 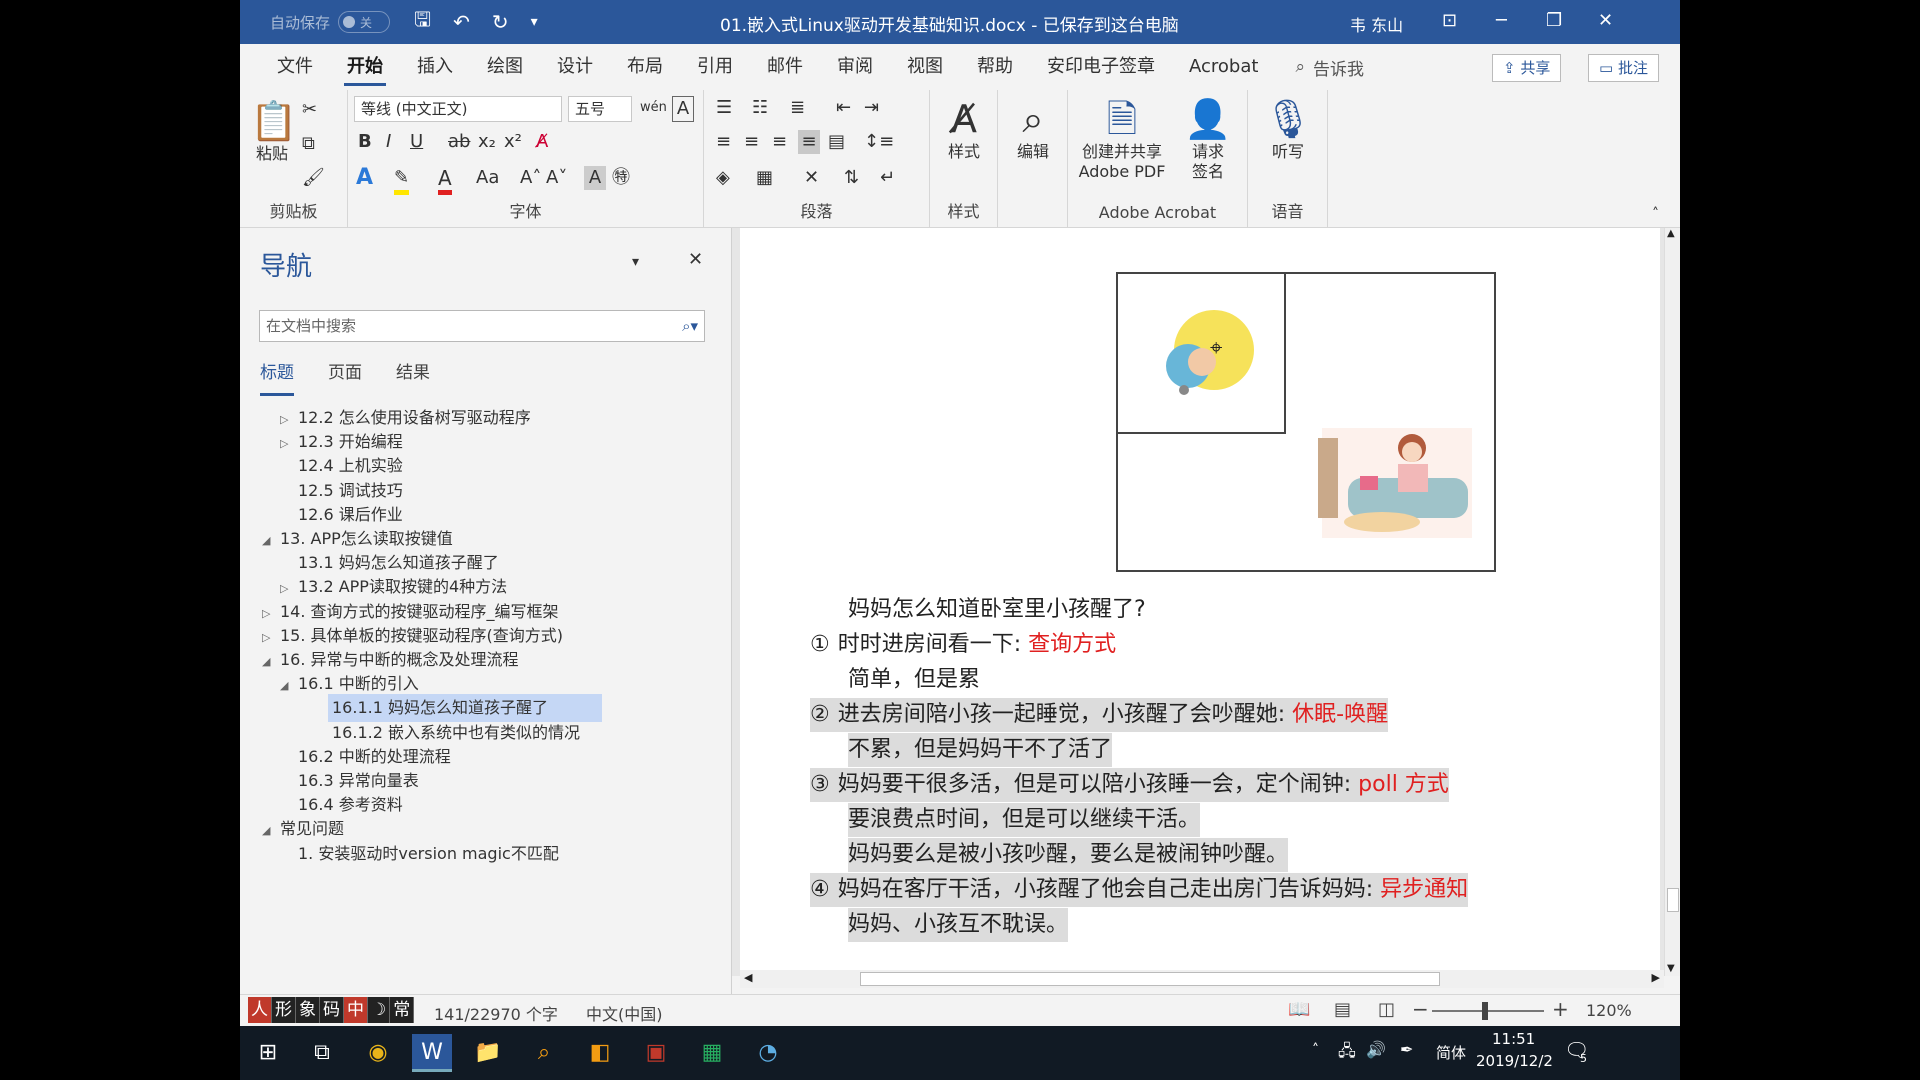 What do you see at coordinates (1101, 67) in the screenshot?
I see `tab-e-signature: 安印电子签章` at bounding box center [1101, 67].